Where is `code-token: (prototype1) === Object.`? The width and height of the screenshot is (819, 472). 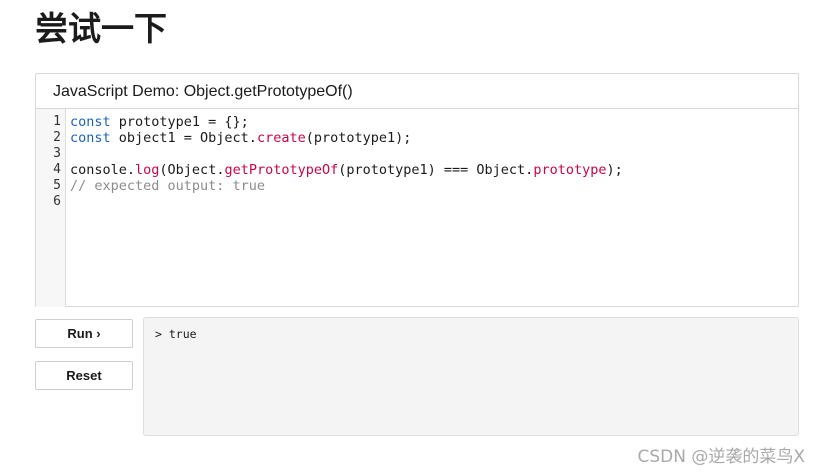 code-token: (prototype1) === Object. is located at coordinates (436, 170).